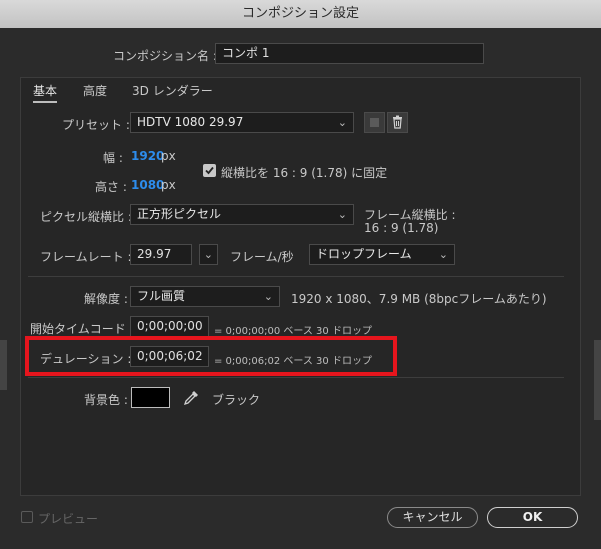 The image size is (601, 549). Describe the element at coordinates (236, 400) in the screenshot. I see `background-color-name: ブラック` at that location.